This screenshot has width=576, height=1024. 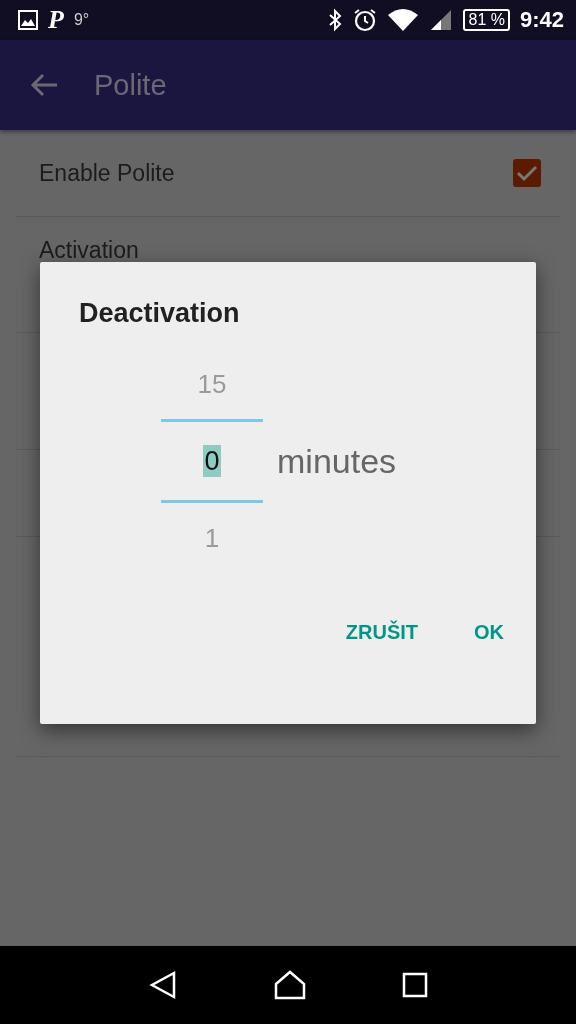 What do you see at coordinates (276, 173) in the screenshot?
I see `setting-title: Enable Polite` at bounding box center [276, 173].